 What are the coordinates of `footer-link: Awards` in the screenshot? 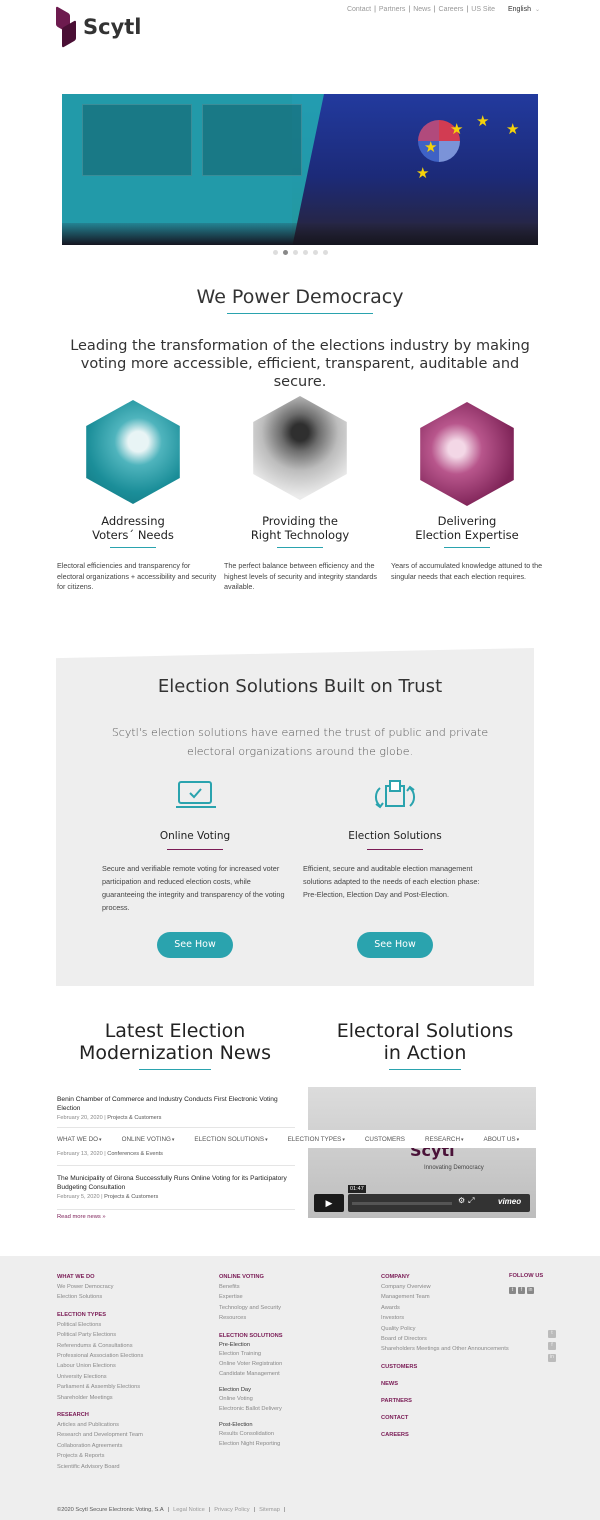 It's located at (461, 1308).